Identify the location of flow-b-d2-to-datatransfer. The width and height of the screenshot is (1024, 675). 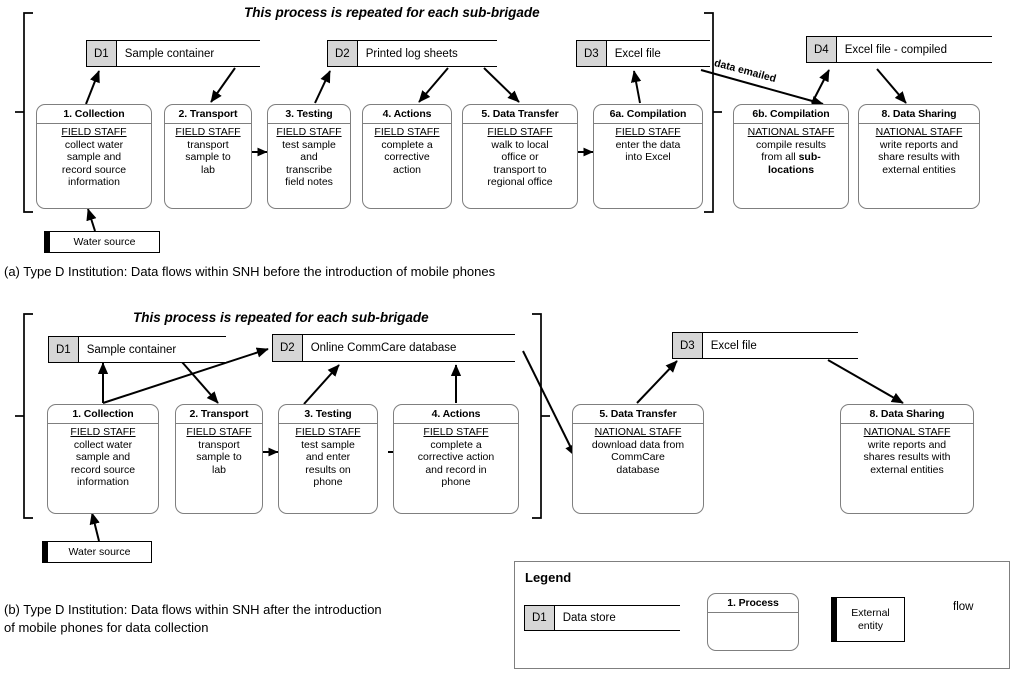
(549, 403).